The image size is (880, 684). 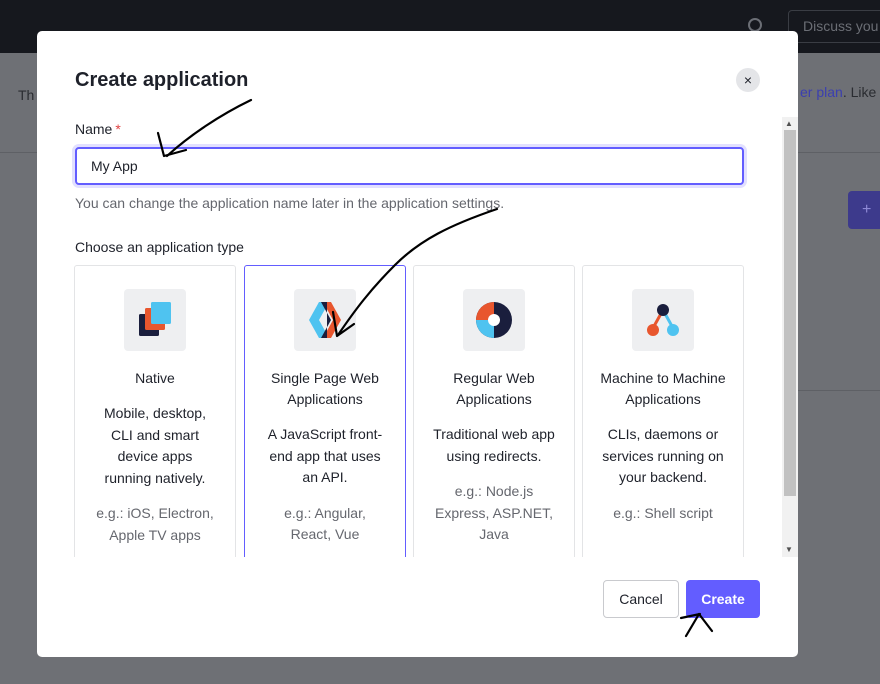 I want to click on cancel-button: Cancel, so click(x=641, y=599).